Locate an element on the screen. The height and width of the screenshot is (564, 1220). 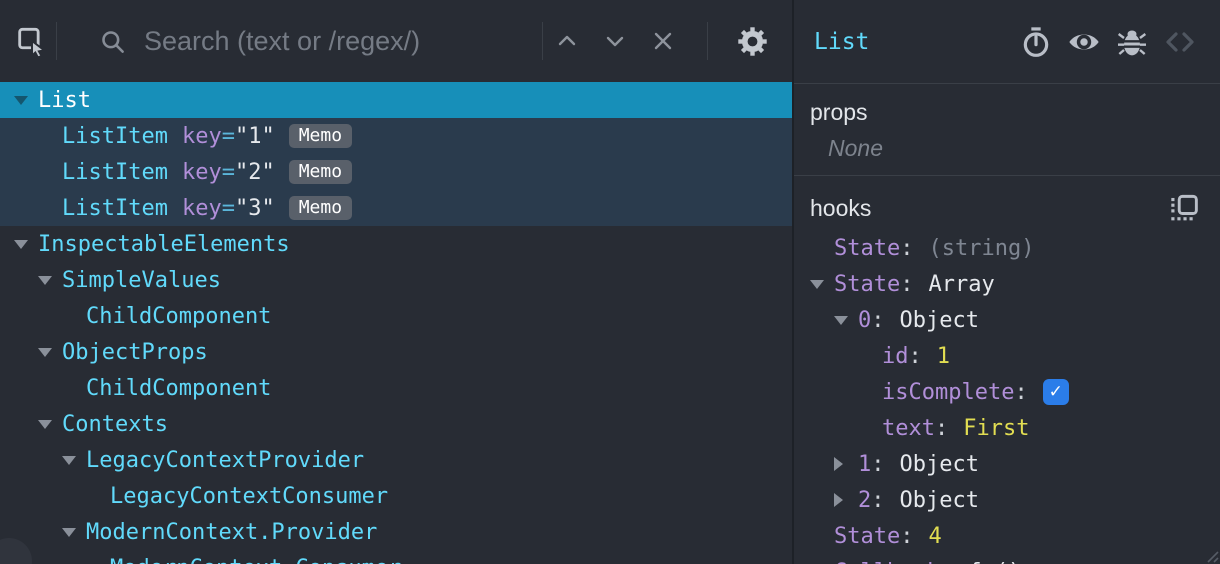
tree-row: ListItem key="1" Memo is located at coordinates (396, 136).